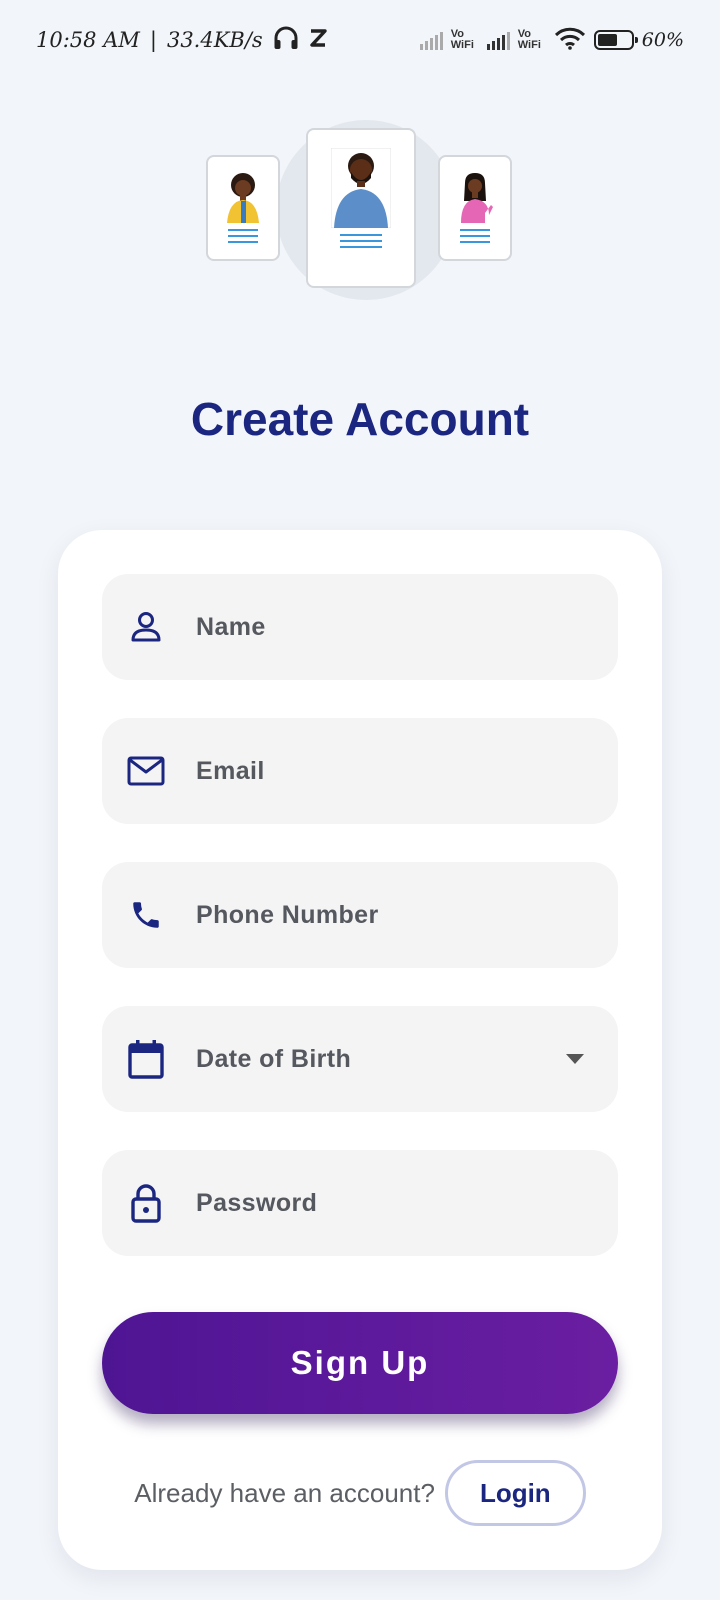  I want to click on profile-card-left, so click(243, 208).